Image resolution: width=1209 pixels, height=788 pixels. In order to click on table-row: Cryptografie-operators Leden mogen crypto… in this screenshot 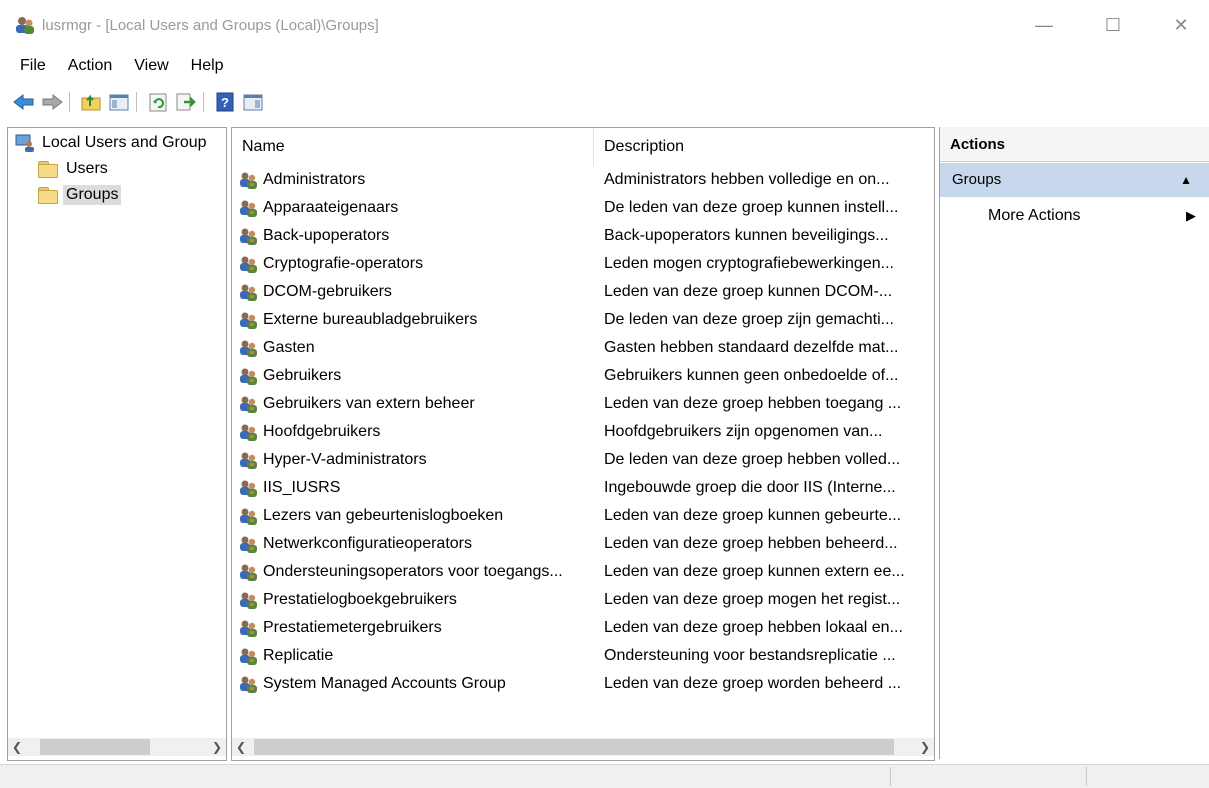, I will do `click(583, 264)`.